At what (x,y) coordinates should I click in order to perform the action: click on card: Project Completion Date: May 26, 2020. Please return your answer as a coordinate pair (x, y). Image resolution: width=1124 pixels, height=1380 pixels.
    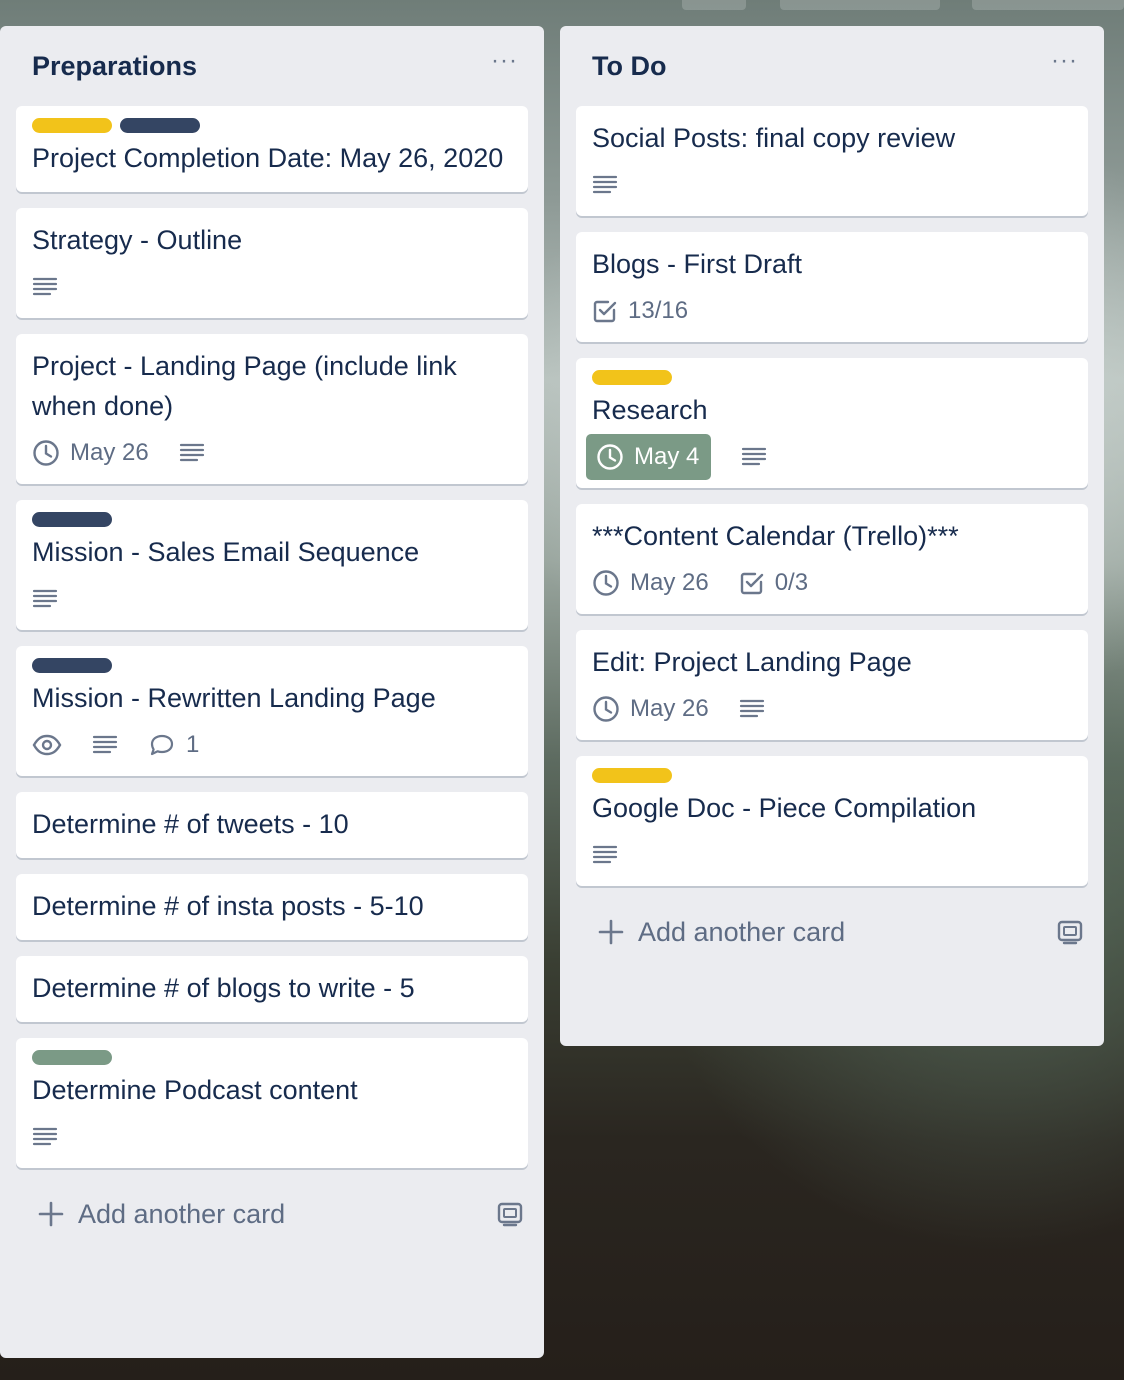
    Looking at the image, I should click on (272, 149).